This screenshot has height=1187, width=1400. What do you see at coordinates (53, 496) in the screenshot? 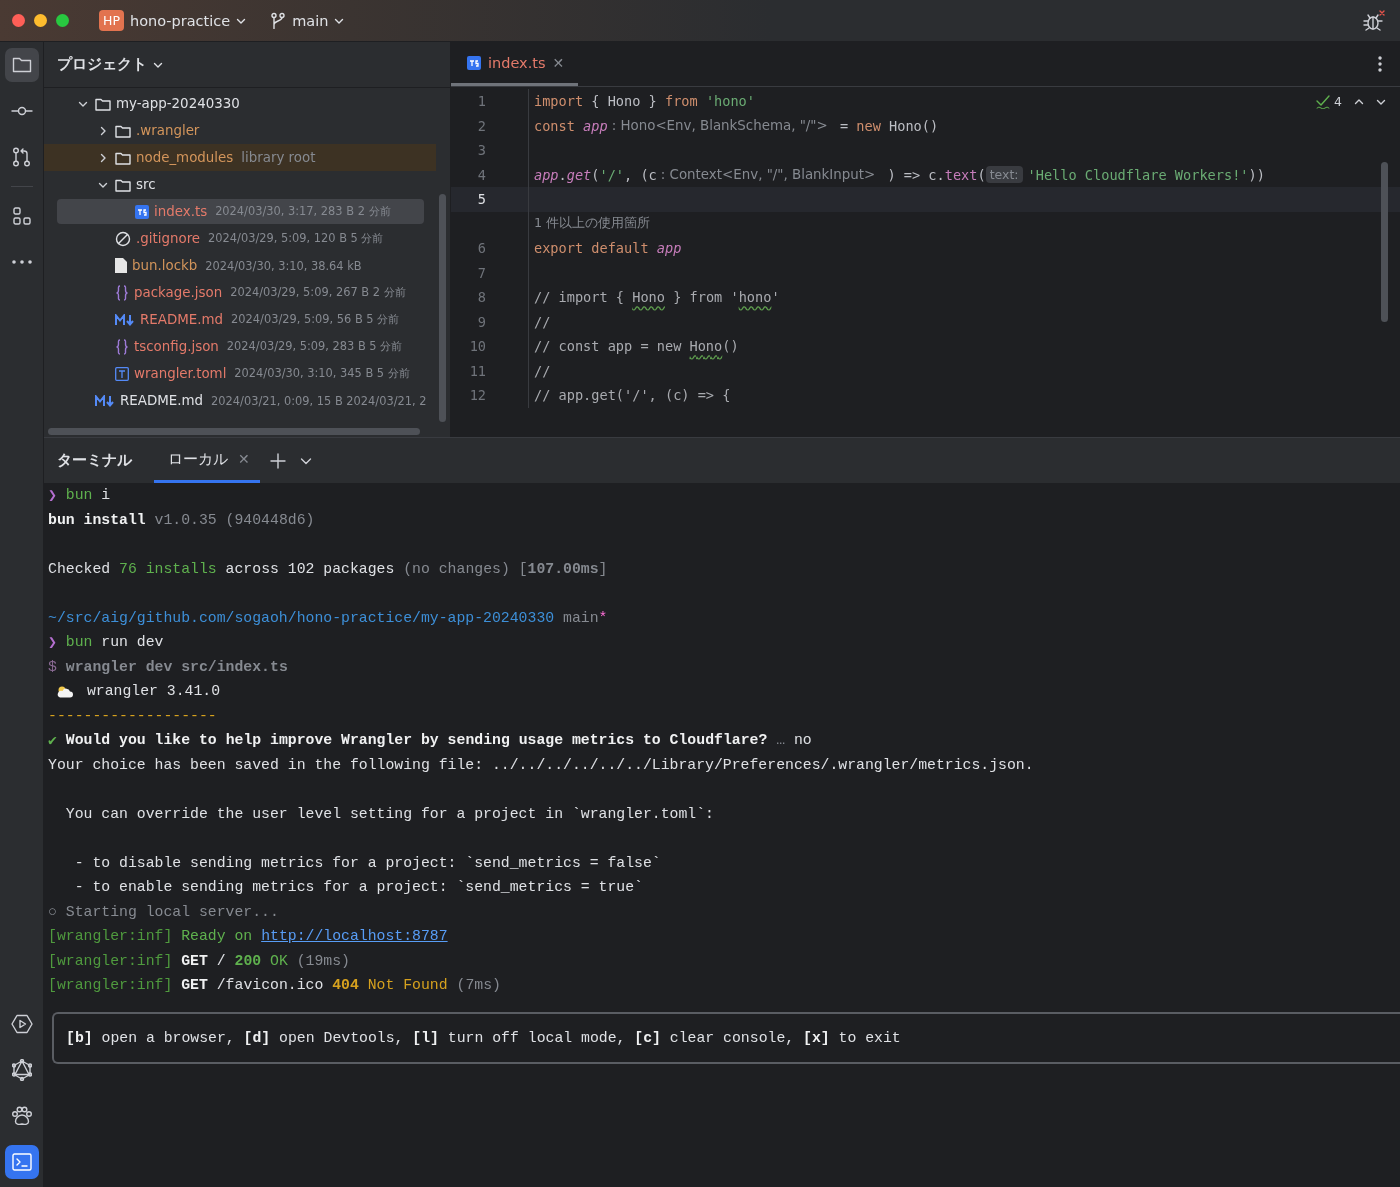
I see `terminal-text: ❯` at bounding box center [53, 496].